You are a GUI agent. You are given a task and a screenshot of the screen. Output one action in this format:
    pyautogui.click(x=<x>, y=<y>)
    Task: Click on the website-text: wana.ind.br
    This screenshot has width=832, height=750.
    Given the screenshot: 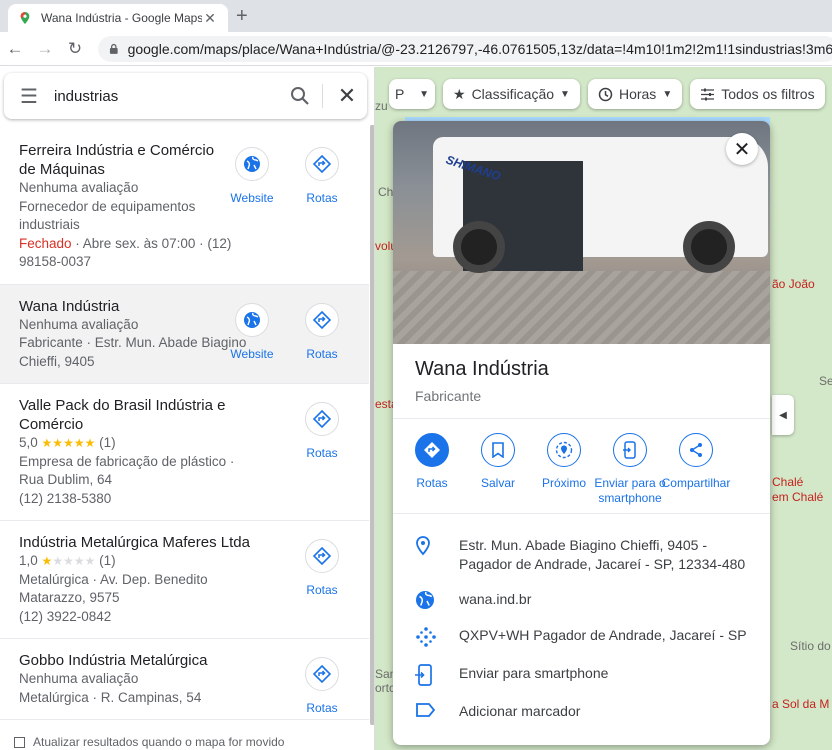 What is the action you would take?
    pyautogui.click(x=495, y=599)
    